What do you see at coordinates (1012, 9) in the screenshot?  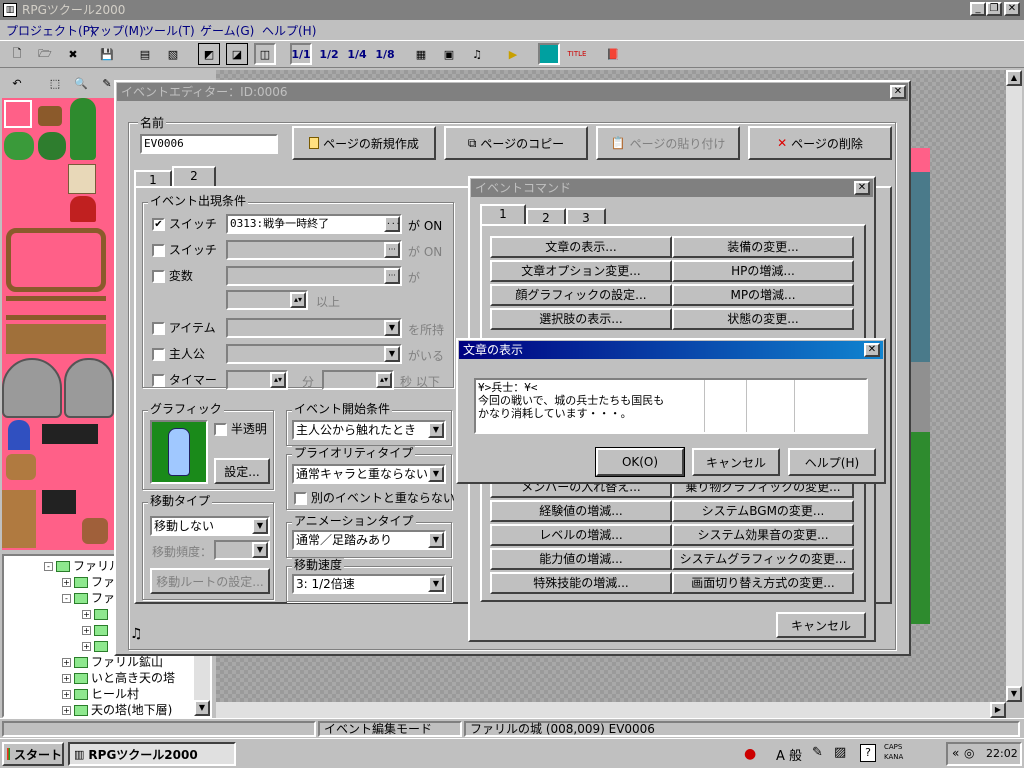 I see `close-button: ✕` at bounding box center [1012, 9].